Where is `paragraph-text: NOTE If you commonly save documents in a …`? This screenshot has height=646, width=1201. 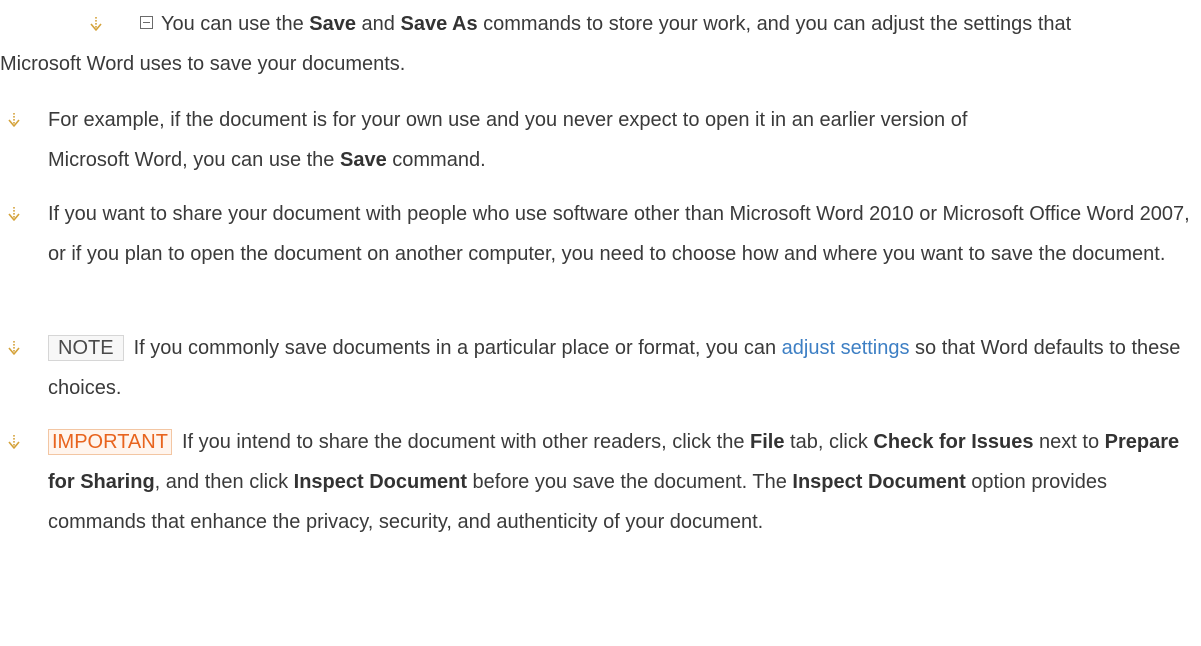 paragraph-text: NOTE If you commonly save documents in a … is located at coordinates (623, 368).